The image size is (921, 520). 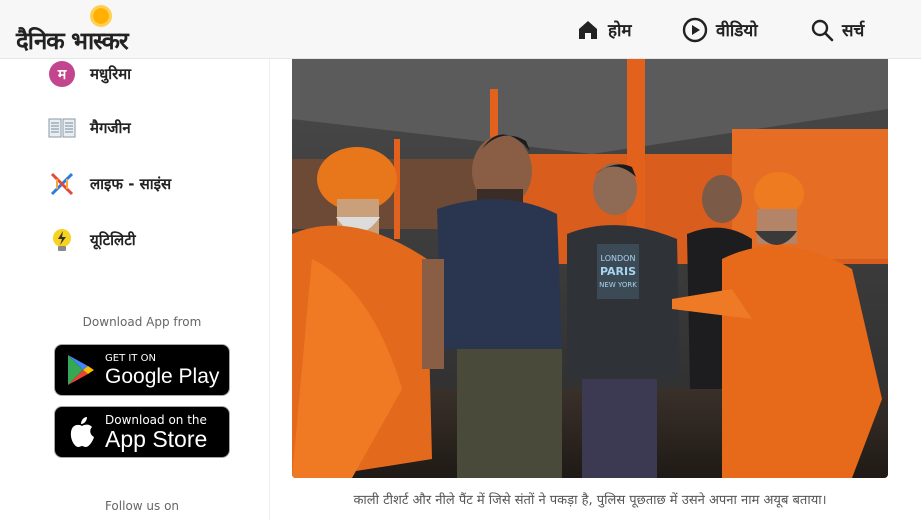 What do you see at coordinates (142, 432) in the screenshot?
I see `app-store-button: Download on the App Store` at bounding box center [142, 432].